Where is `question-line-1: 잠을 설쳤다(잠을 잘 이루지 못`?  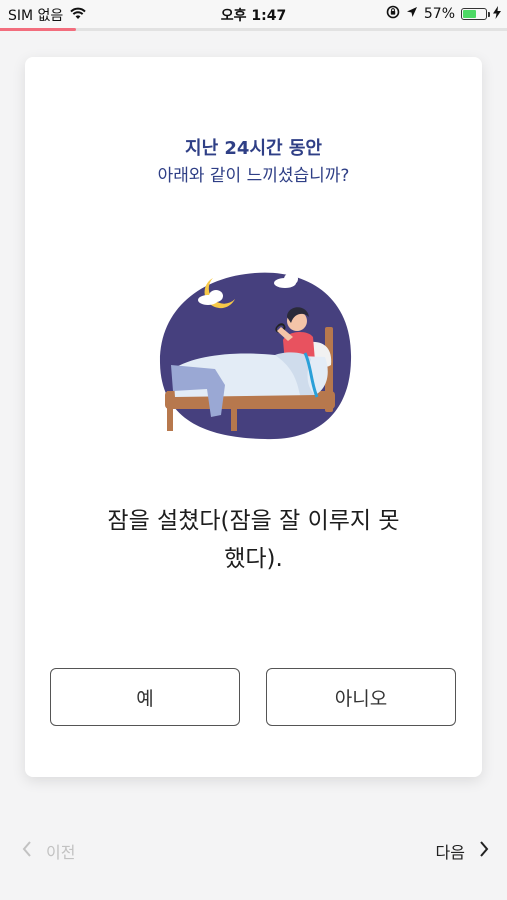
question-line-1: 잠을 설쳤다(잠을 잘 이루지 못 is located at coordinates (253, 521).